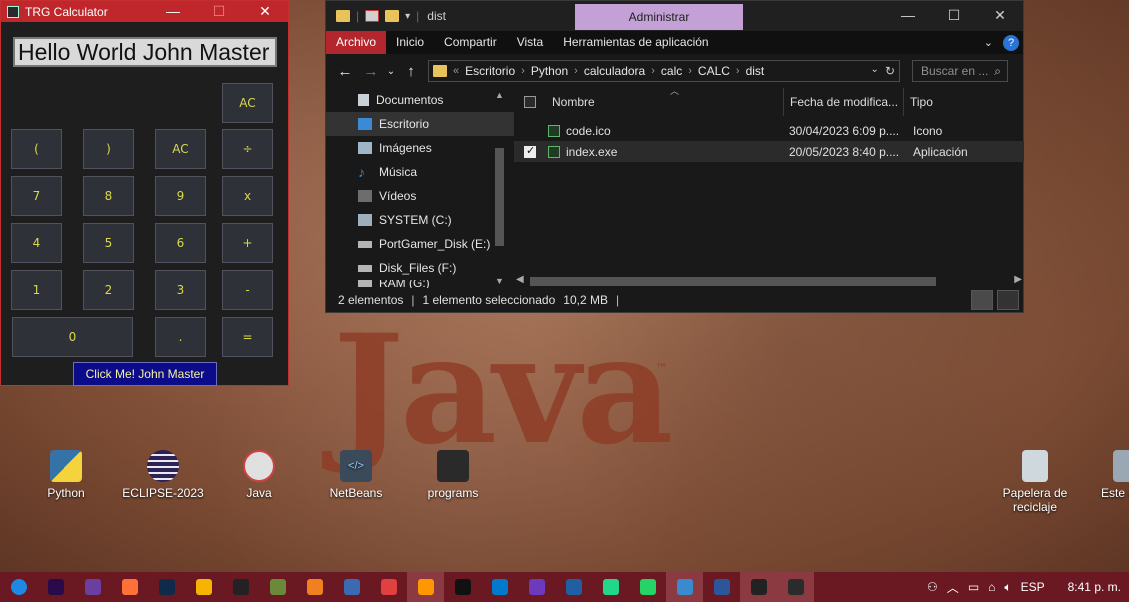  What do you see at coordinates (991, 587) in the screenshot?
I see `network-icon: ⌂` at bounding box center [991, 587].